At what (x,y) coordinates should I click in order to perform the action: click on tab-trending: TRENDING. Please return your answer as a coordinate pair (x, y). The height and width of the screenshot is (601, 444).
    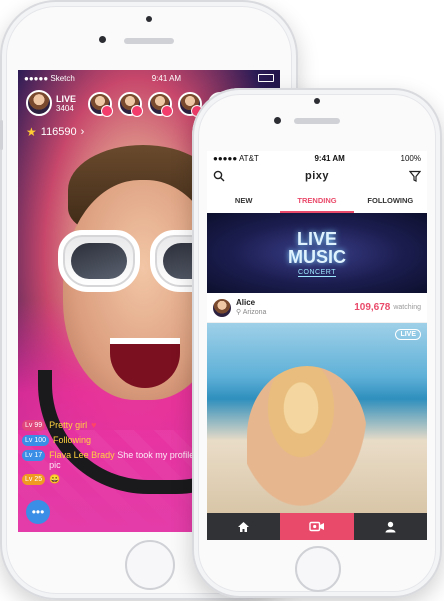
    Looking at the image, I should click on (317, 201).